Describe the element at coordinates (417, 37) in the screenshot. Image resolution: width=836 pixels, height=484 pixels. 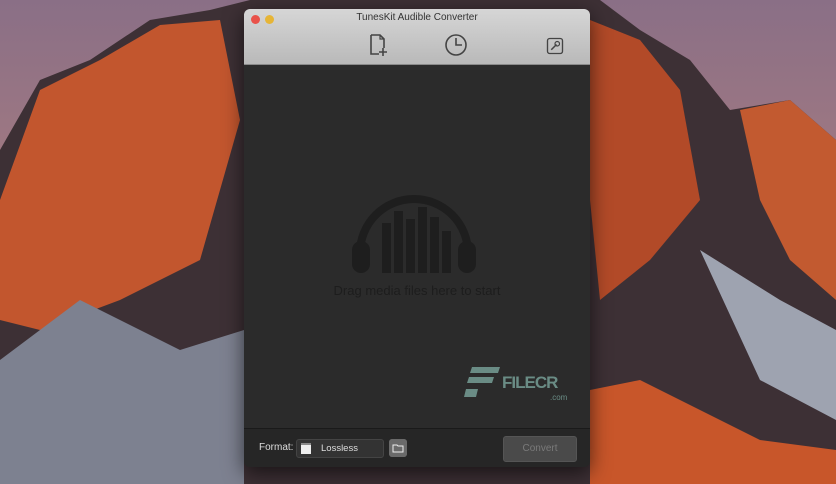
I see `titlebar: TunesKit Audible Converter` at that location.